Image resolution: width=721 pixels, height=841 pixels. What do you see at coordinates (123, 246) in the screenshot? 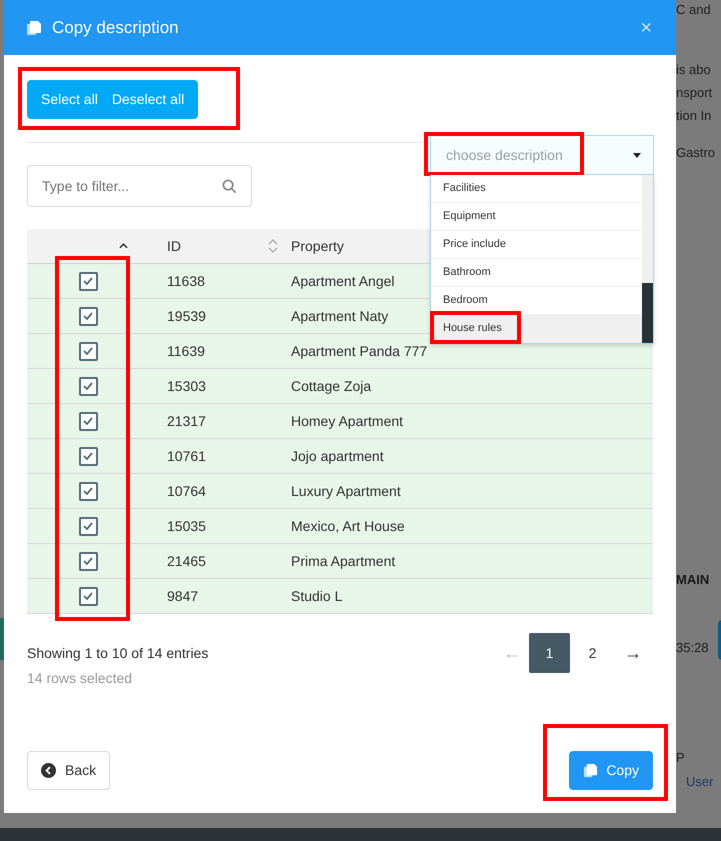
I see `sort-caret-icon` at bounding box center [123, 246].